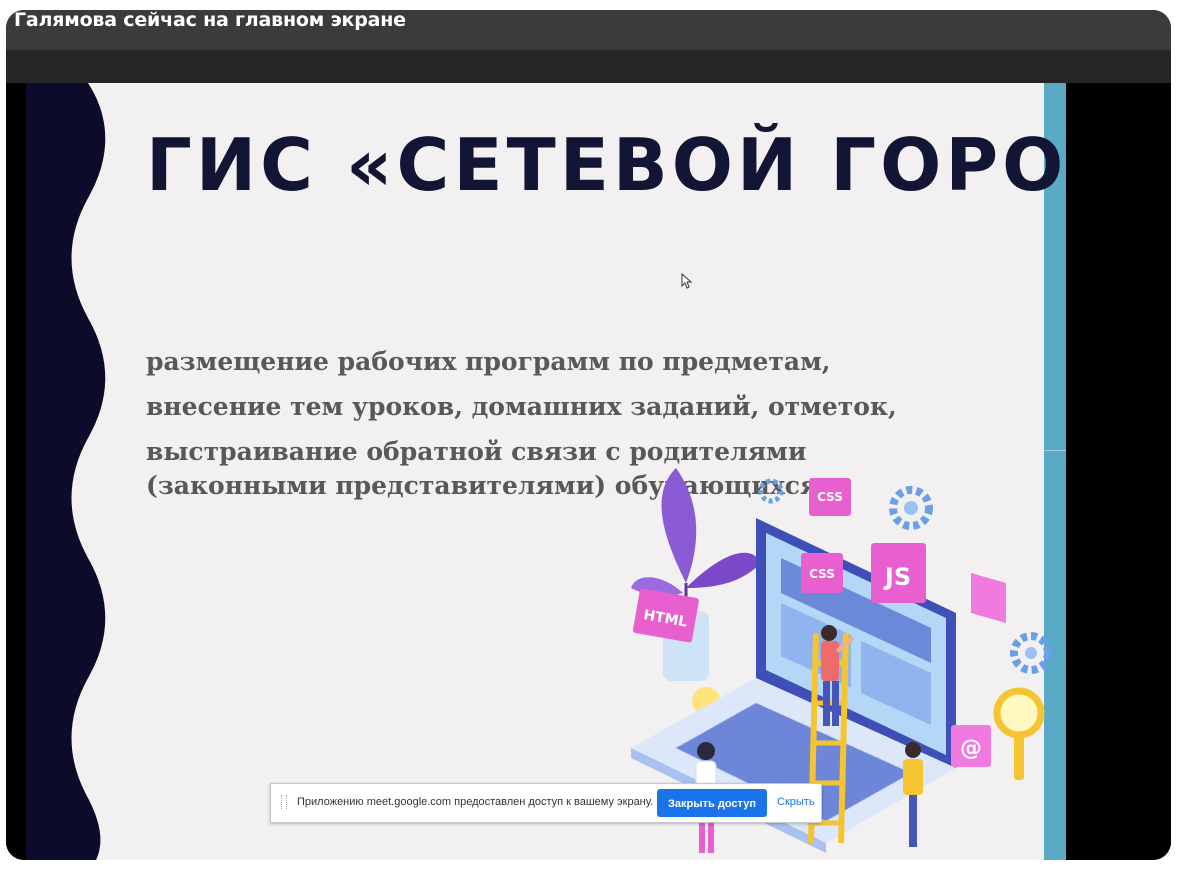 The width and height of the screenshot is (1200, 870). What do you see at coordinates (588, 66) in the screenshot?
I see `toolbar-strip` at bounding box center [588, 66].